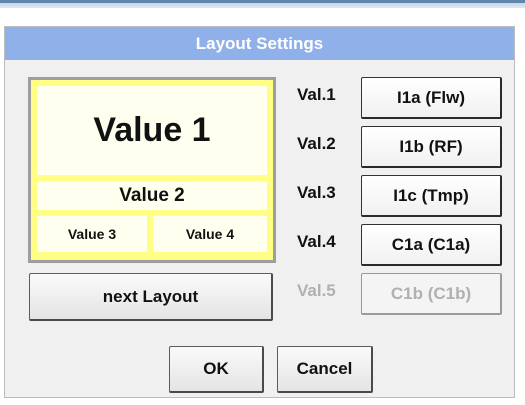  Describe the element at coordinates (216, 369) in the screenshot. I see `ok-button: OK` at that location.